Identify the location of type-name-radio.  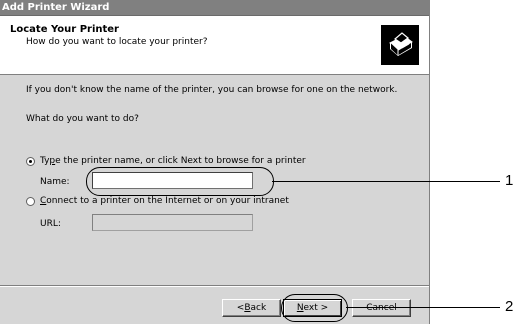
(30, 161).